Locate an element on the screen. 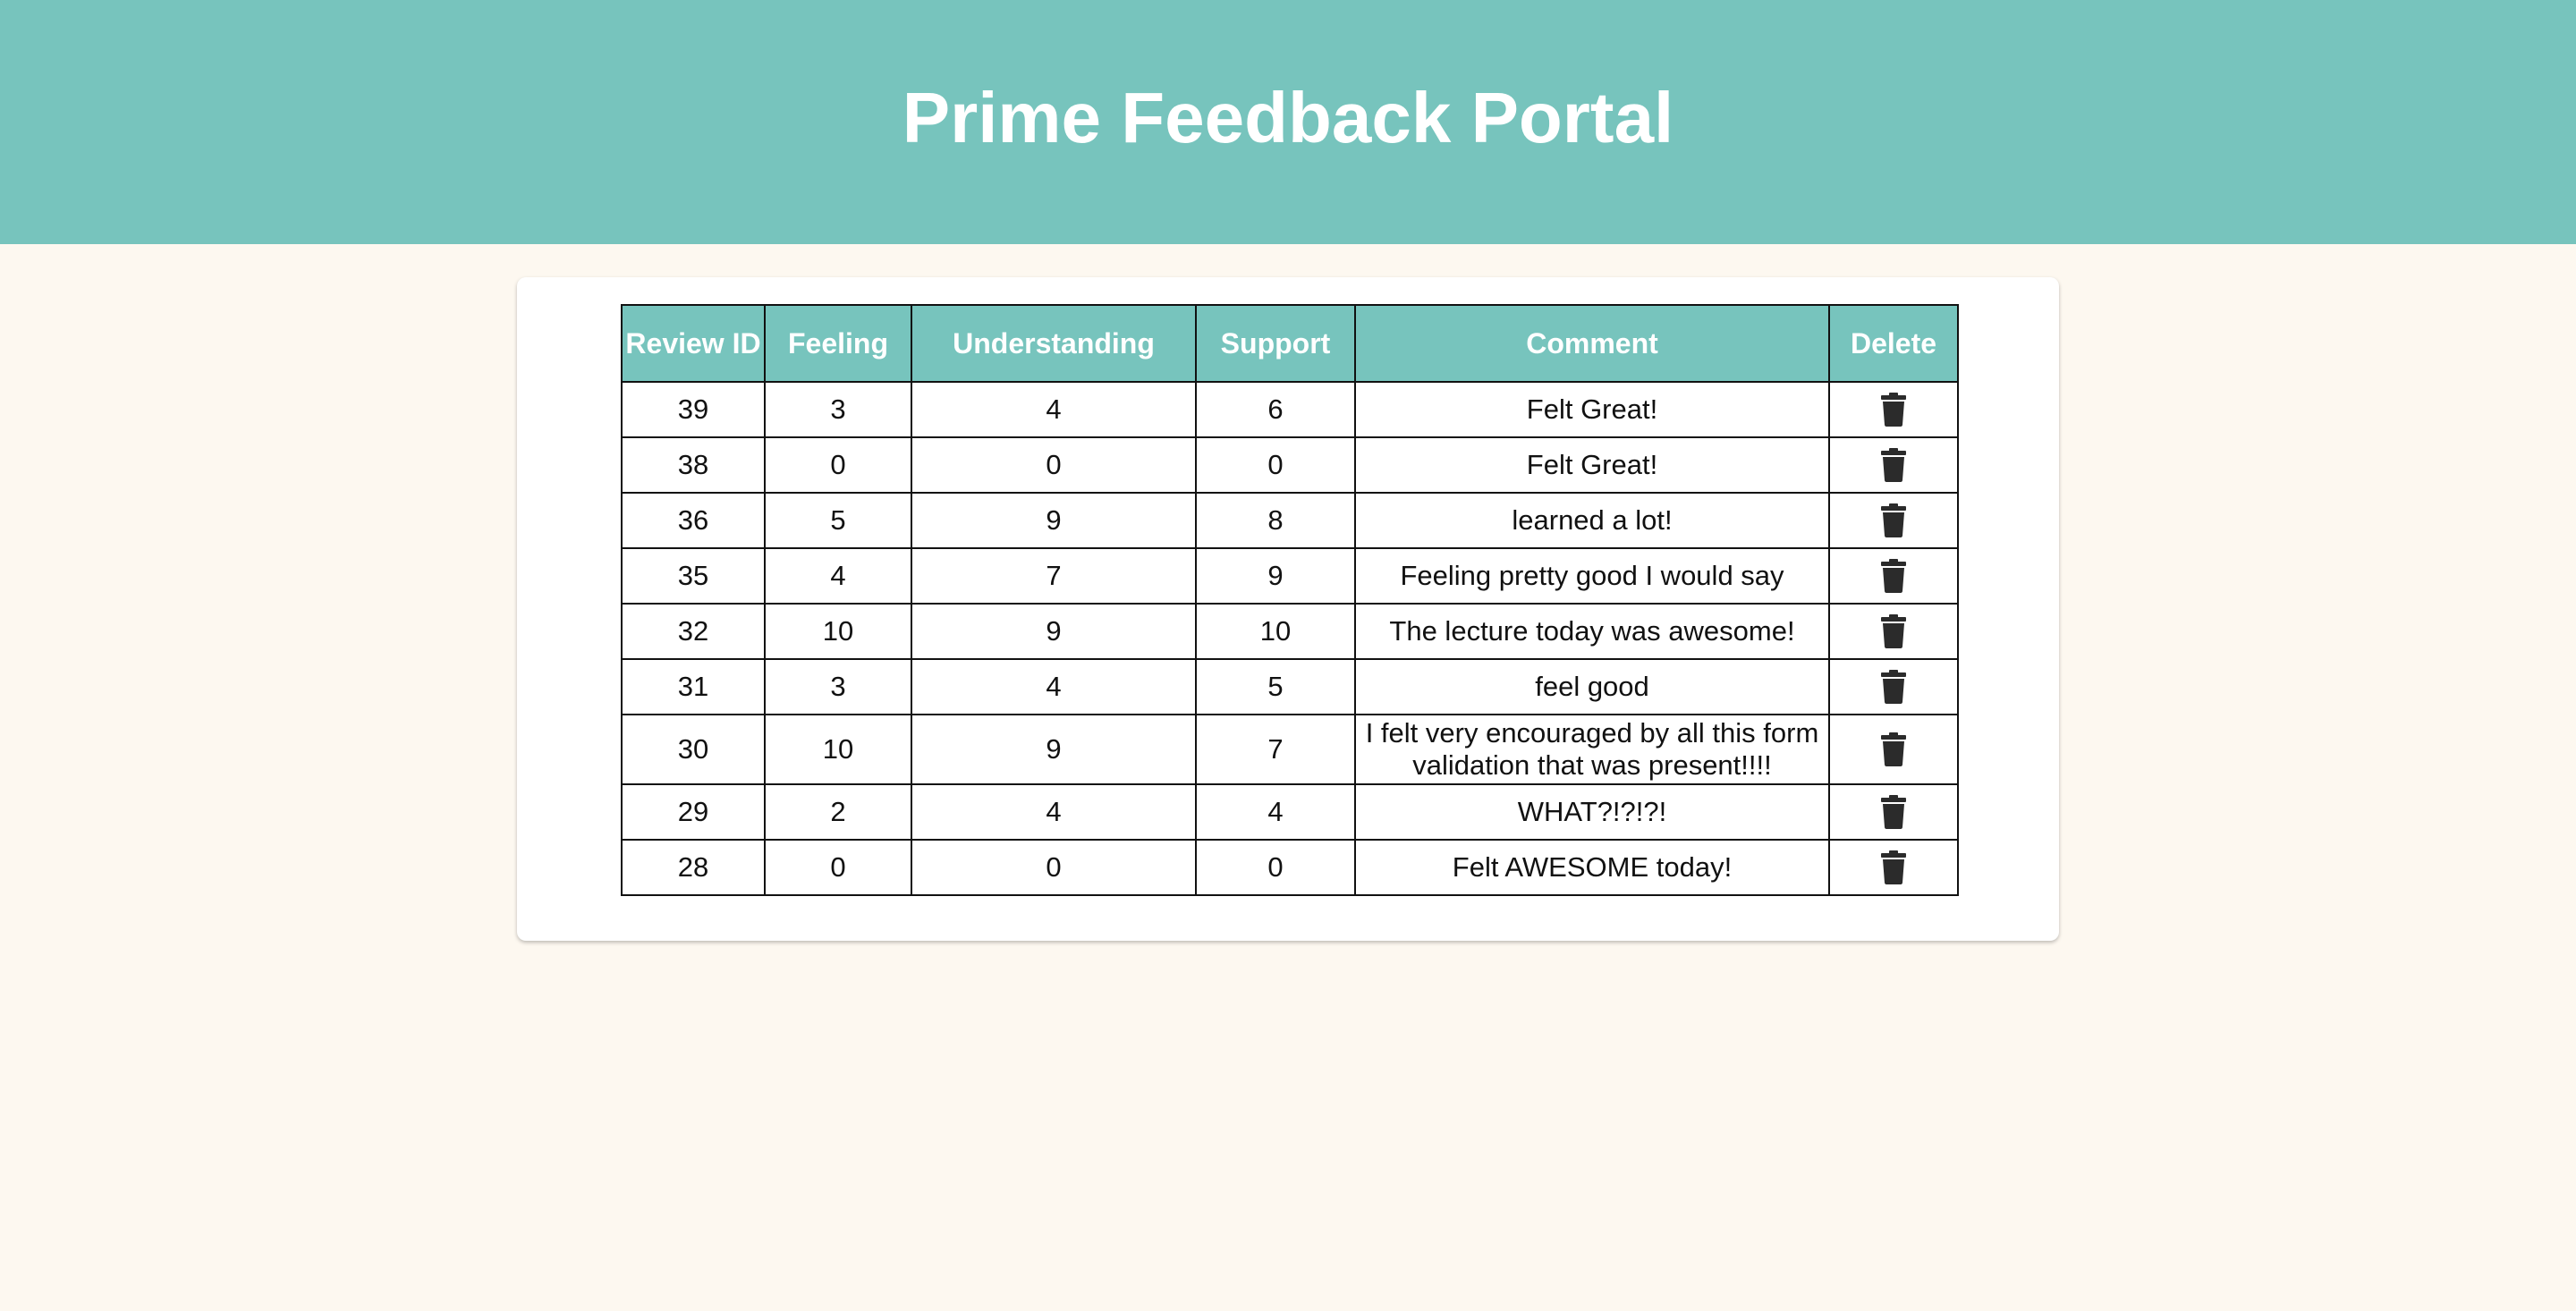 Image resolution: width=2576 pixels, height=1311 pixels. cell-review-id: 29 is located at coordinates (693, 812).